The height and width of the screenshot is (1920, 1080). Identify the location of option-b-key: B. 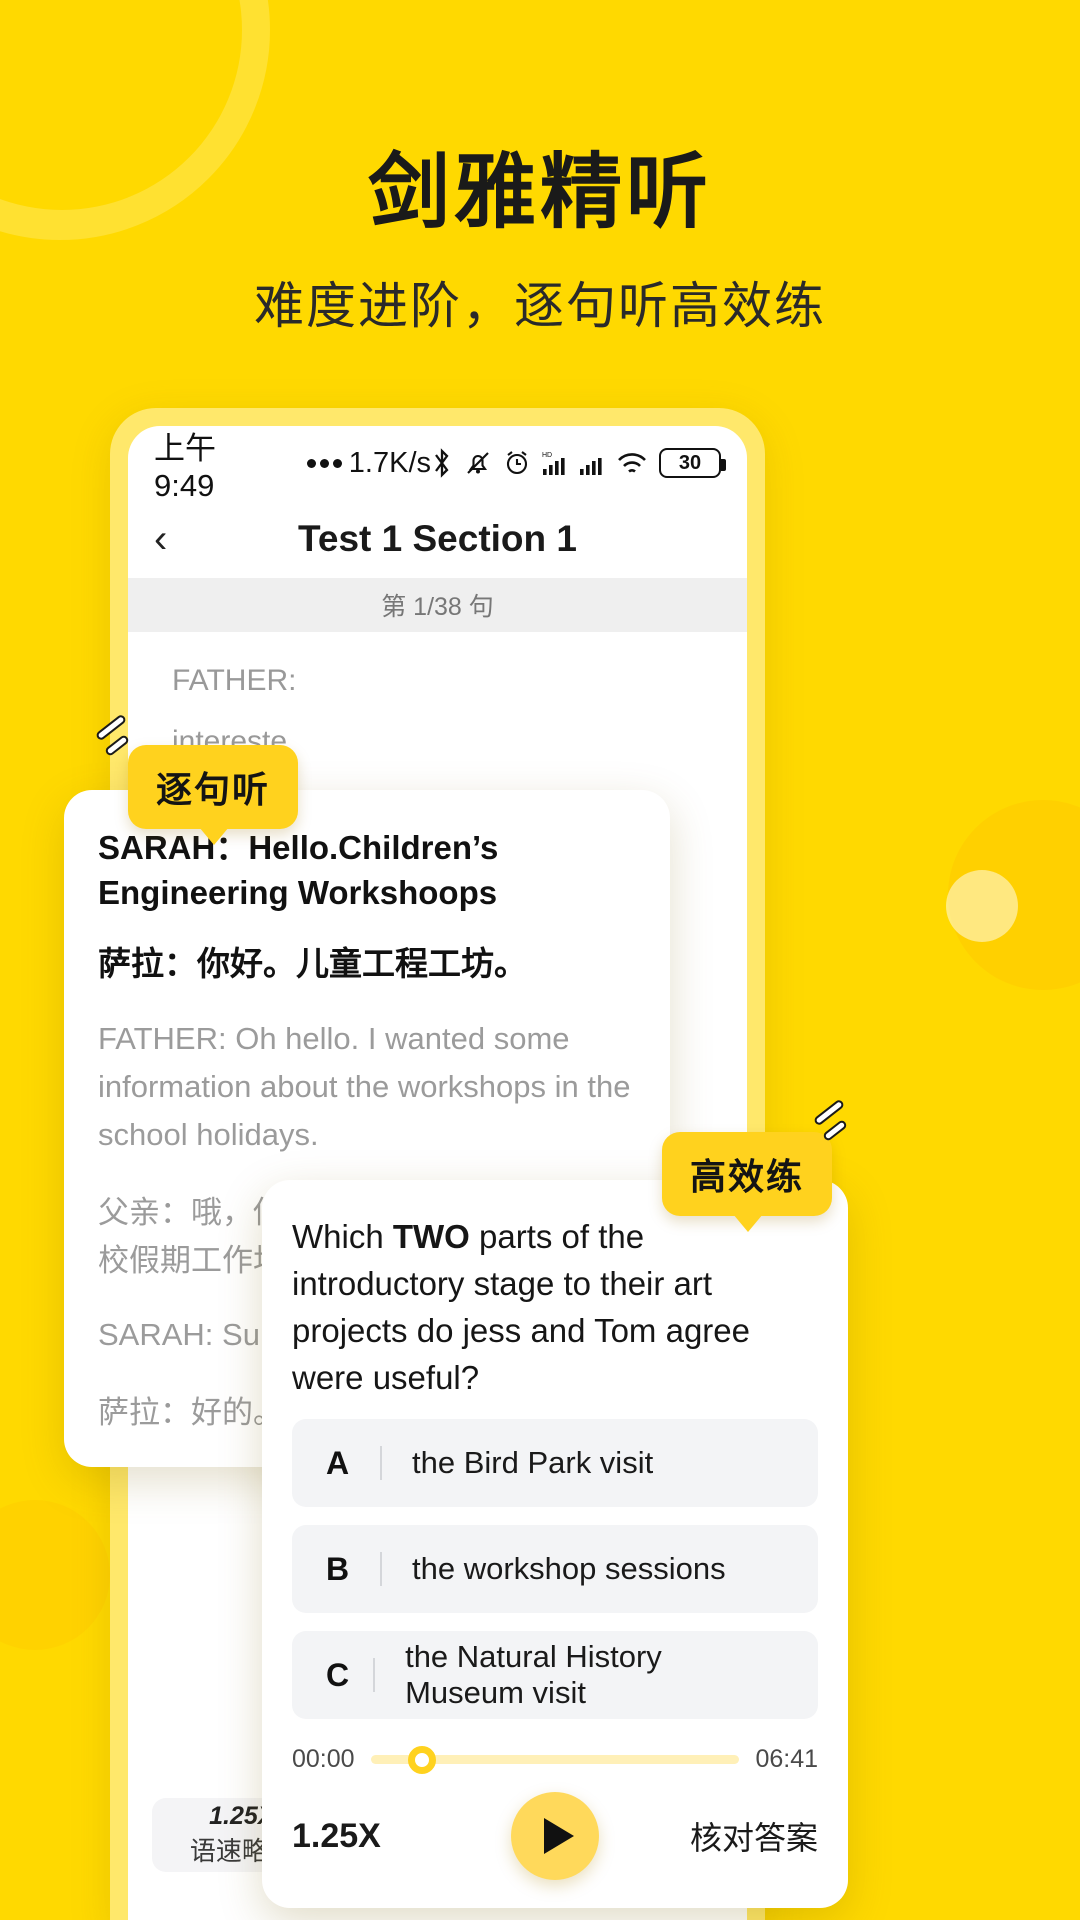
(338, 1568).